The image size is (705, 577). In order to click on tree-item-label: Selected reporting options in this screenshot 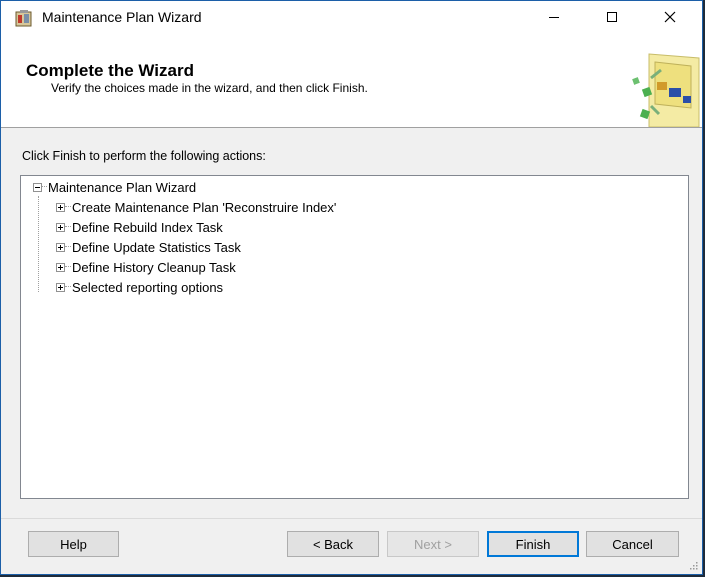, I will do `click(148, 287)`.